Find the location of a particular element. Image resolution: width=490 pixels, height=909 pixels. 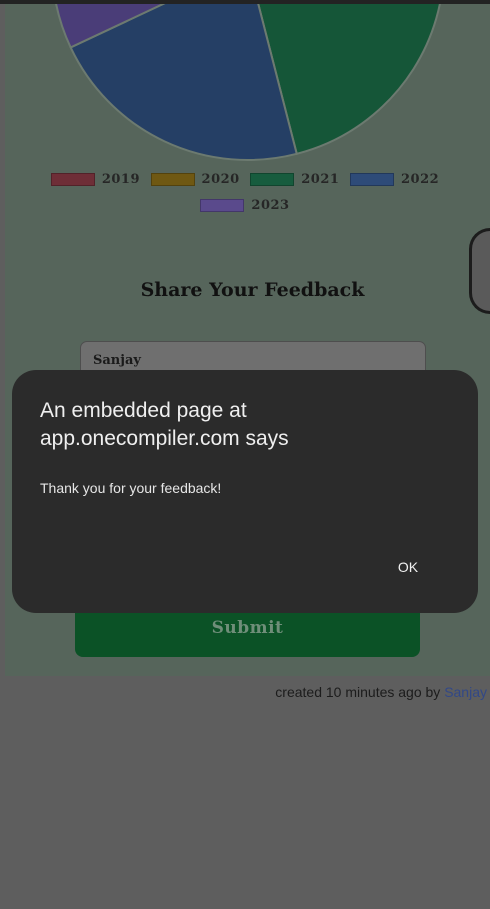

legend-swatch-2020 is located at coordinates (172, 179).